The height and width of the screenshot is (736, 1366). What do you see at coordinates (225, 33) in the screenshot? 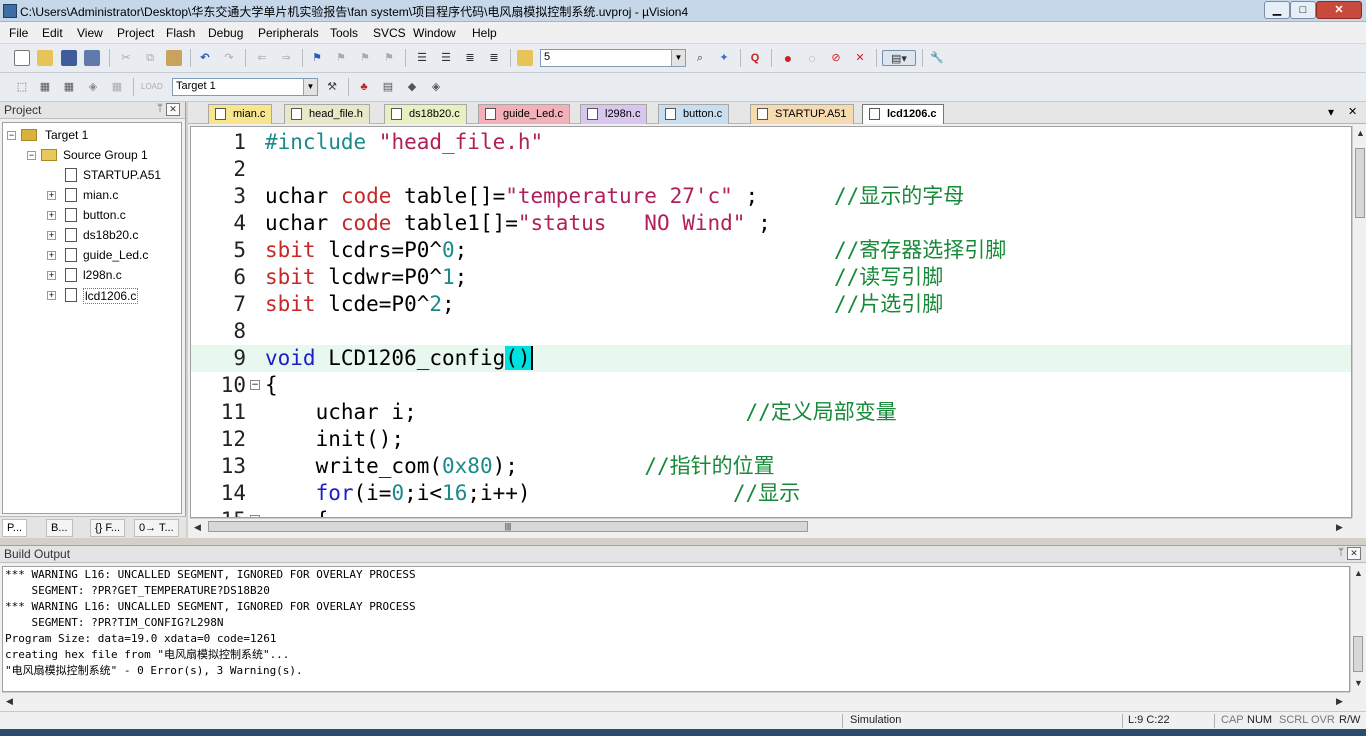
I see `menu-debug: Debug` at bounding box center [225, 33].